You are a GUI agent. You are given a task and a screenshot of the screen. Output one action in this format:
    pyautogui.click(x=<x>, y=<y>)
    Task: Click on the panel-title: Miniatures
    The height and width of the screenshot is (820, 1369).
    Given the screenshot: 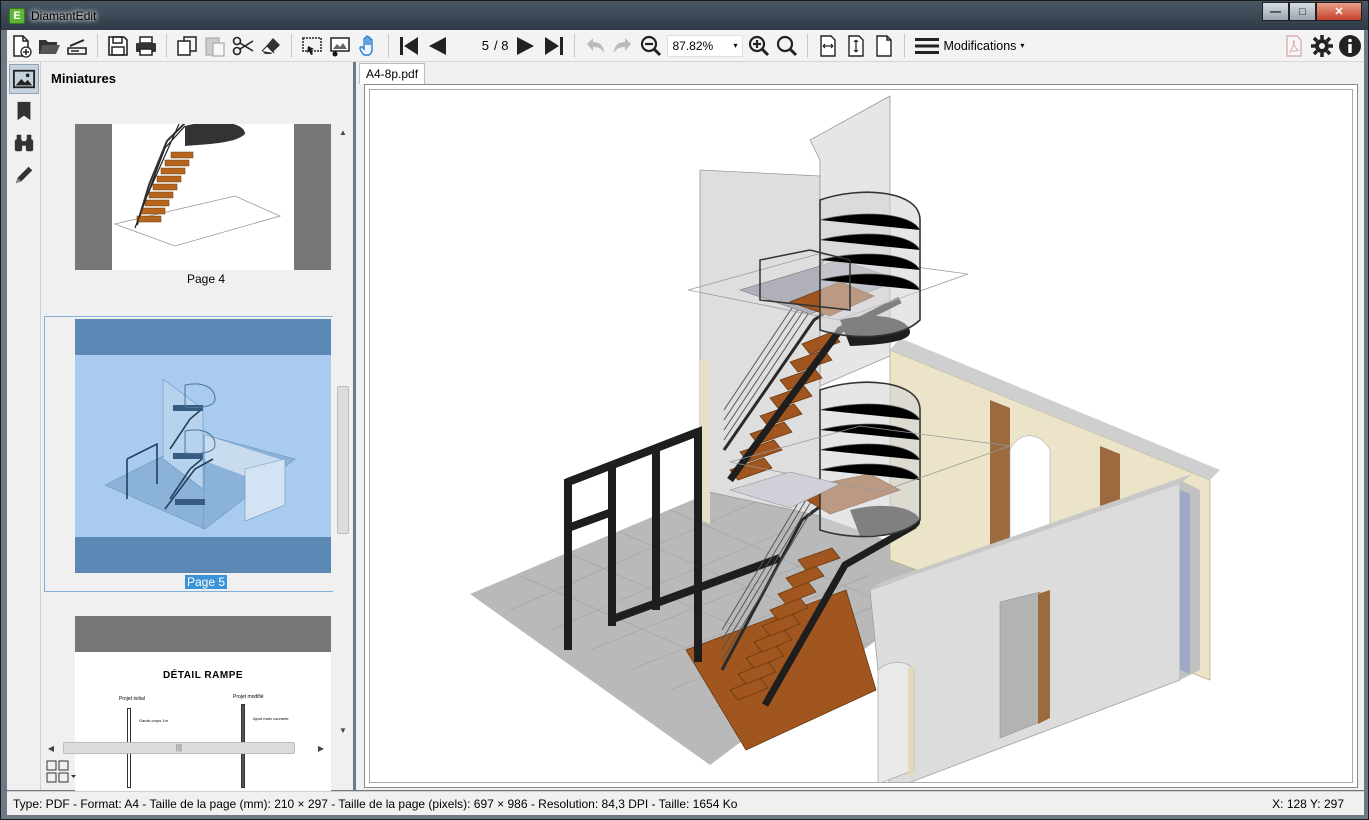 What is the action you would take?
    pyautogui.click(x=84, y=78)
    